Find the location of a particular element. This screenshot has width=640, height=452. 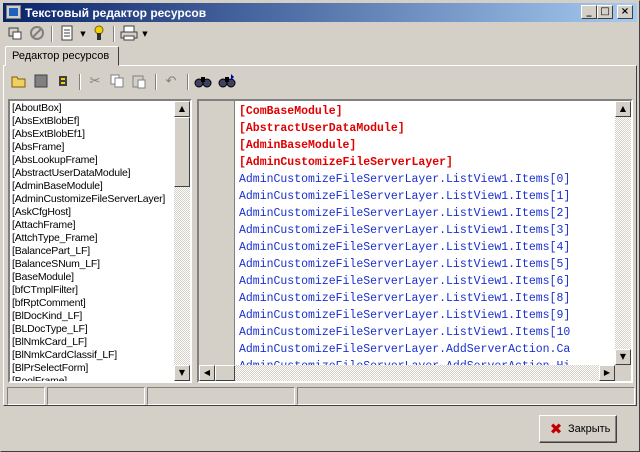

close-icon: ✖ is located at coordinates (556, 429).